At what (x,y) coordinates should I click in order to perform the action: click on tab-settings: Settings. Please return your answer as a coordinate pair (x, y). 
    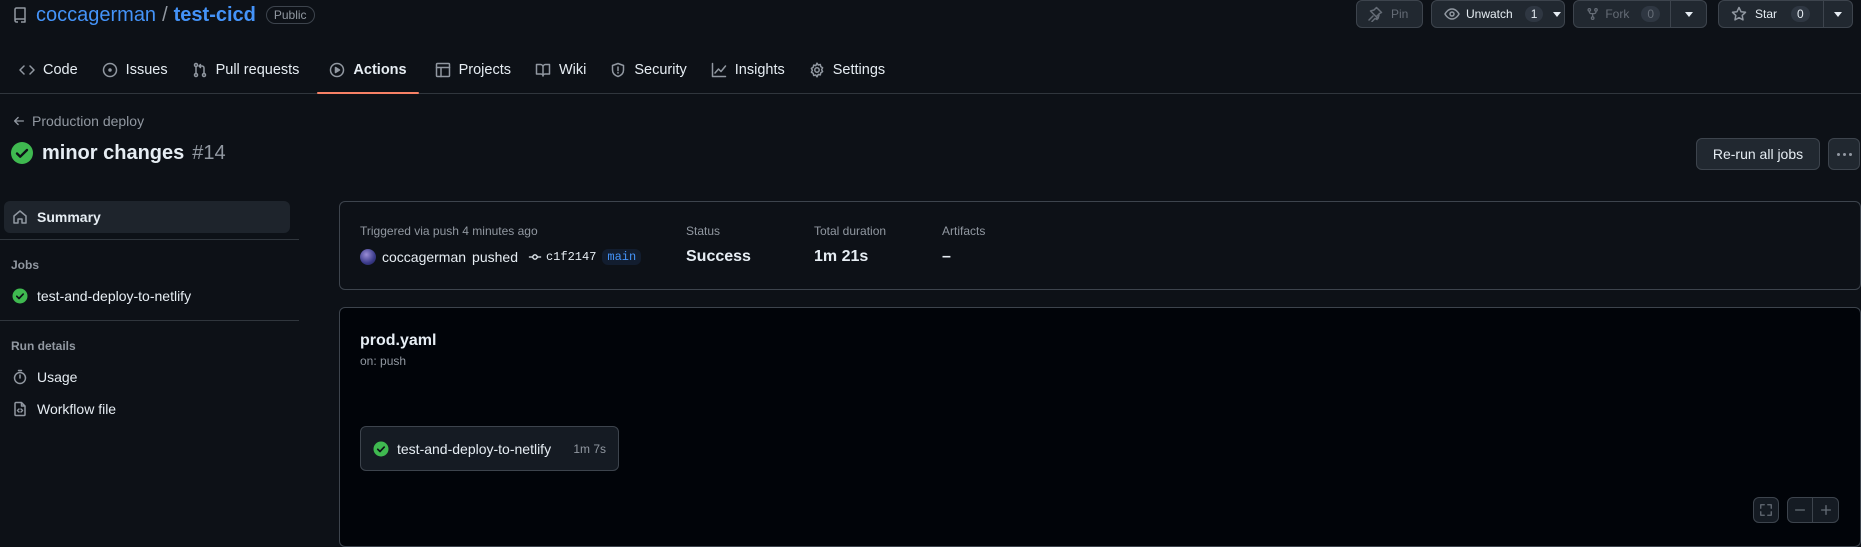
    Looking at the image, I should click on (847, 70).